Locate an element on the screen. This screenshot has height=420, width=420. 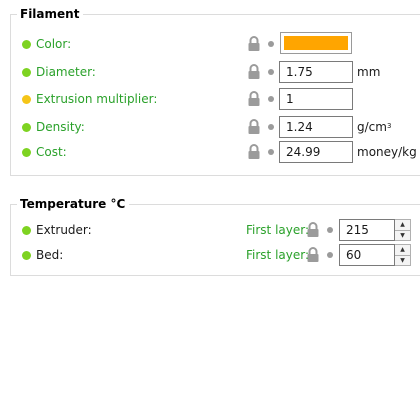
bed-first-layer-label: First layer: is located at coordinates (278, 255).